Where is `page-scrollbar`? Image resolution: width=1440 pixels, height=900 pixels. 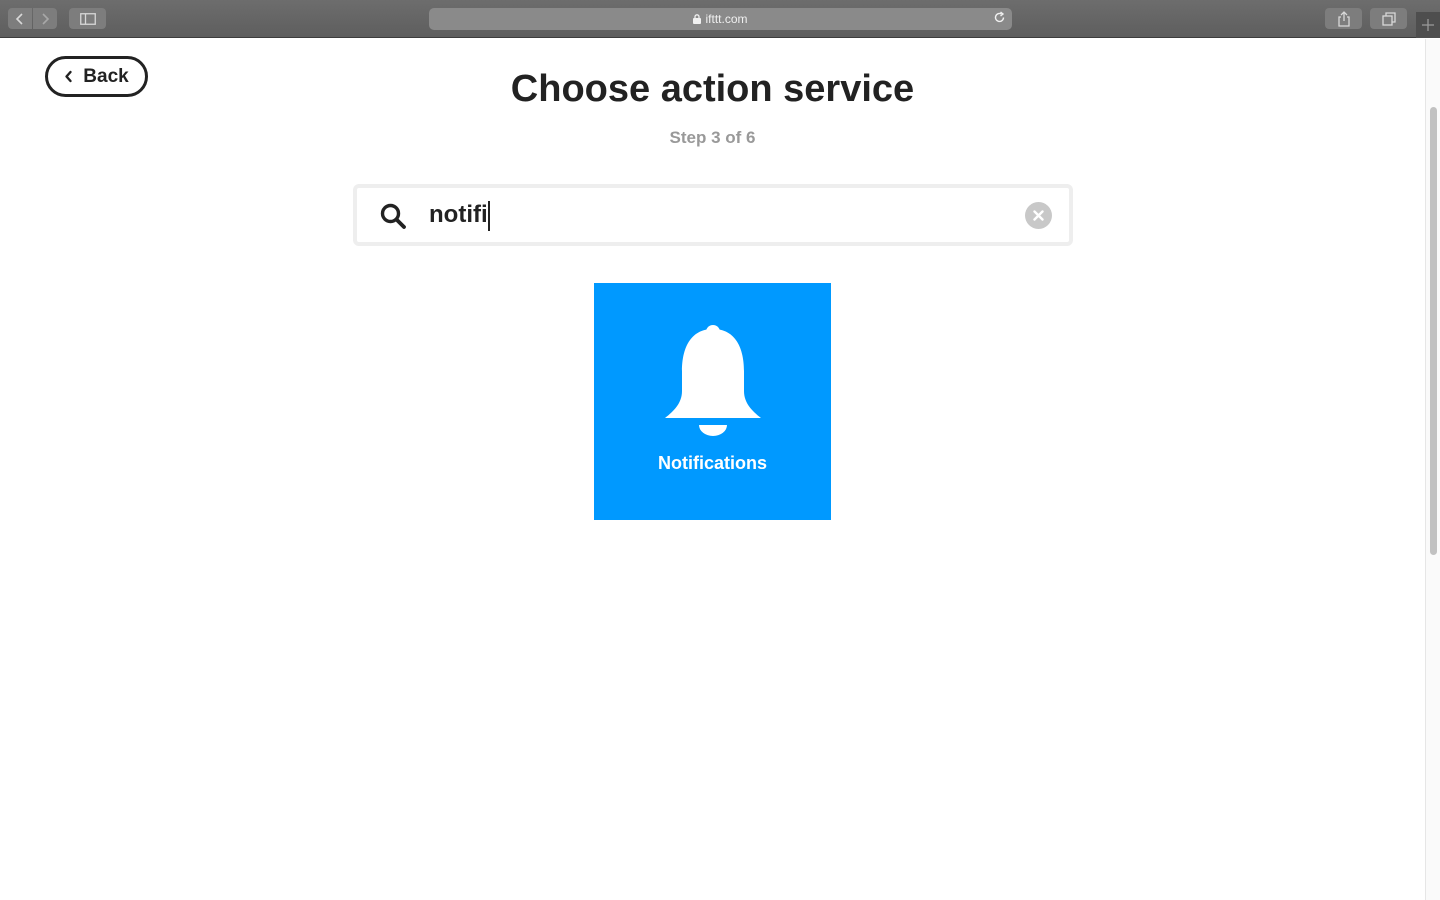 page-scrollbar is located at coordinates (1432, 469).